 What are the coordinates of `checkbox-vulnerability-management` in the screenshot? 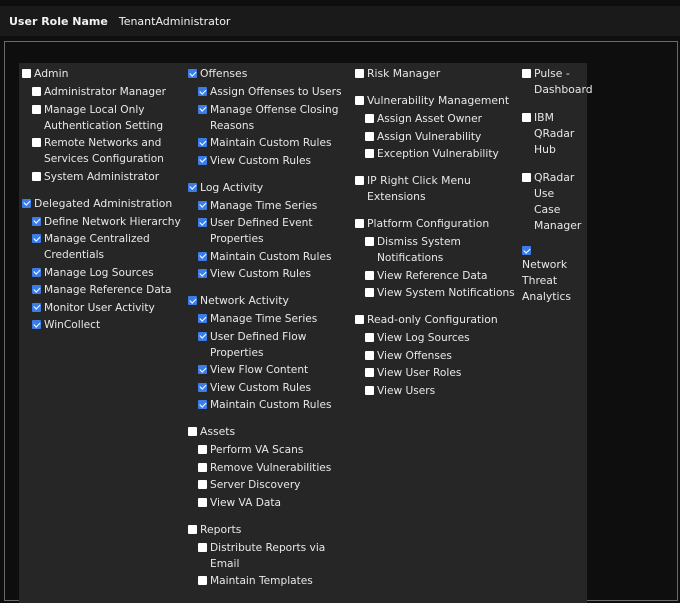 It's located at (359, 100).